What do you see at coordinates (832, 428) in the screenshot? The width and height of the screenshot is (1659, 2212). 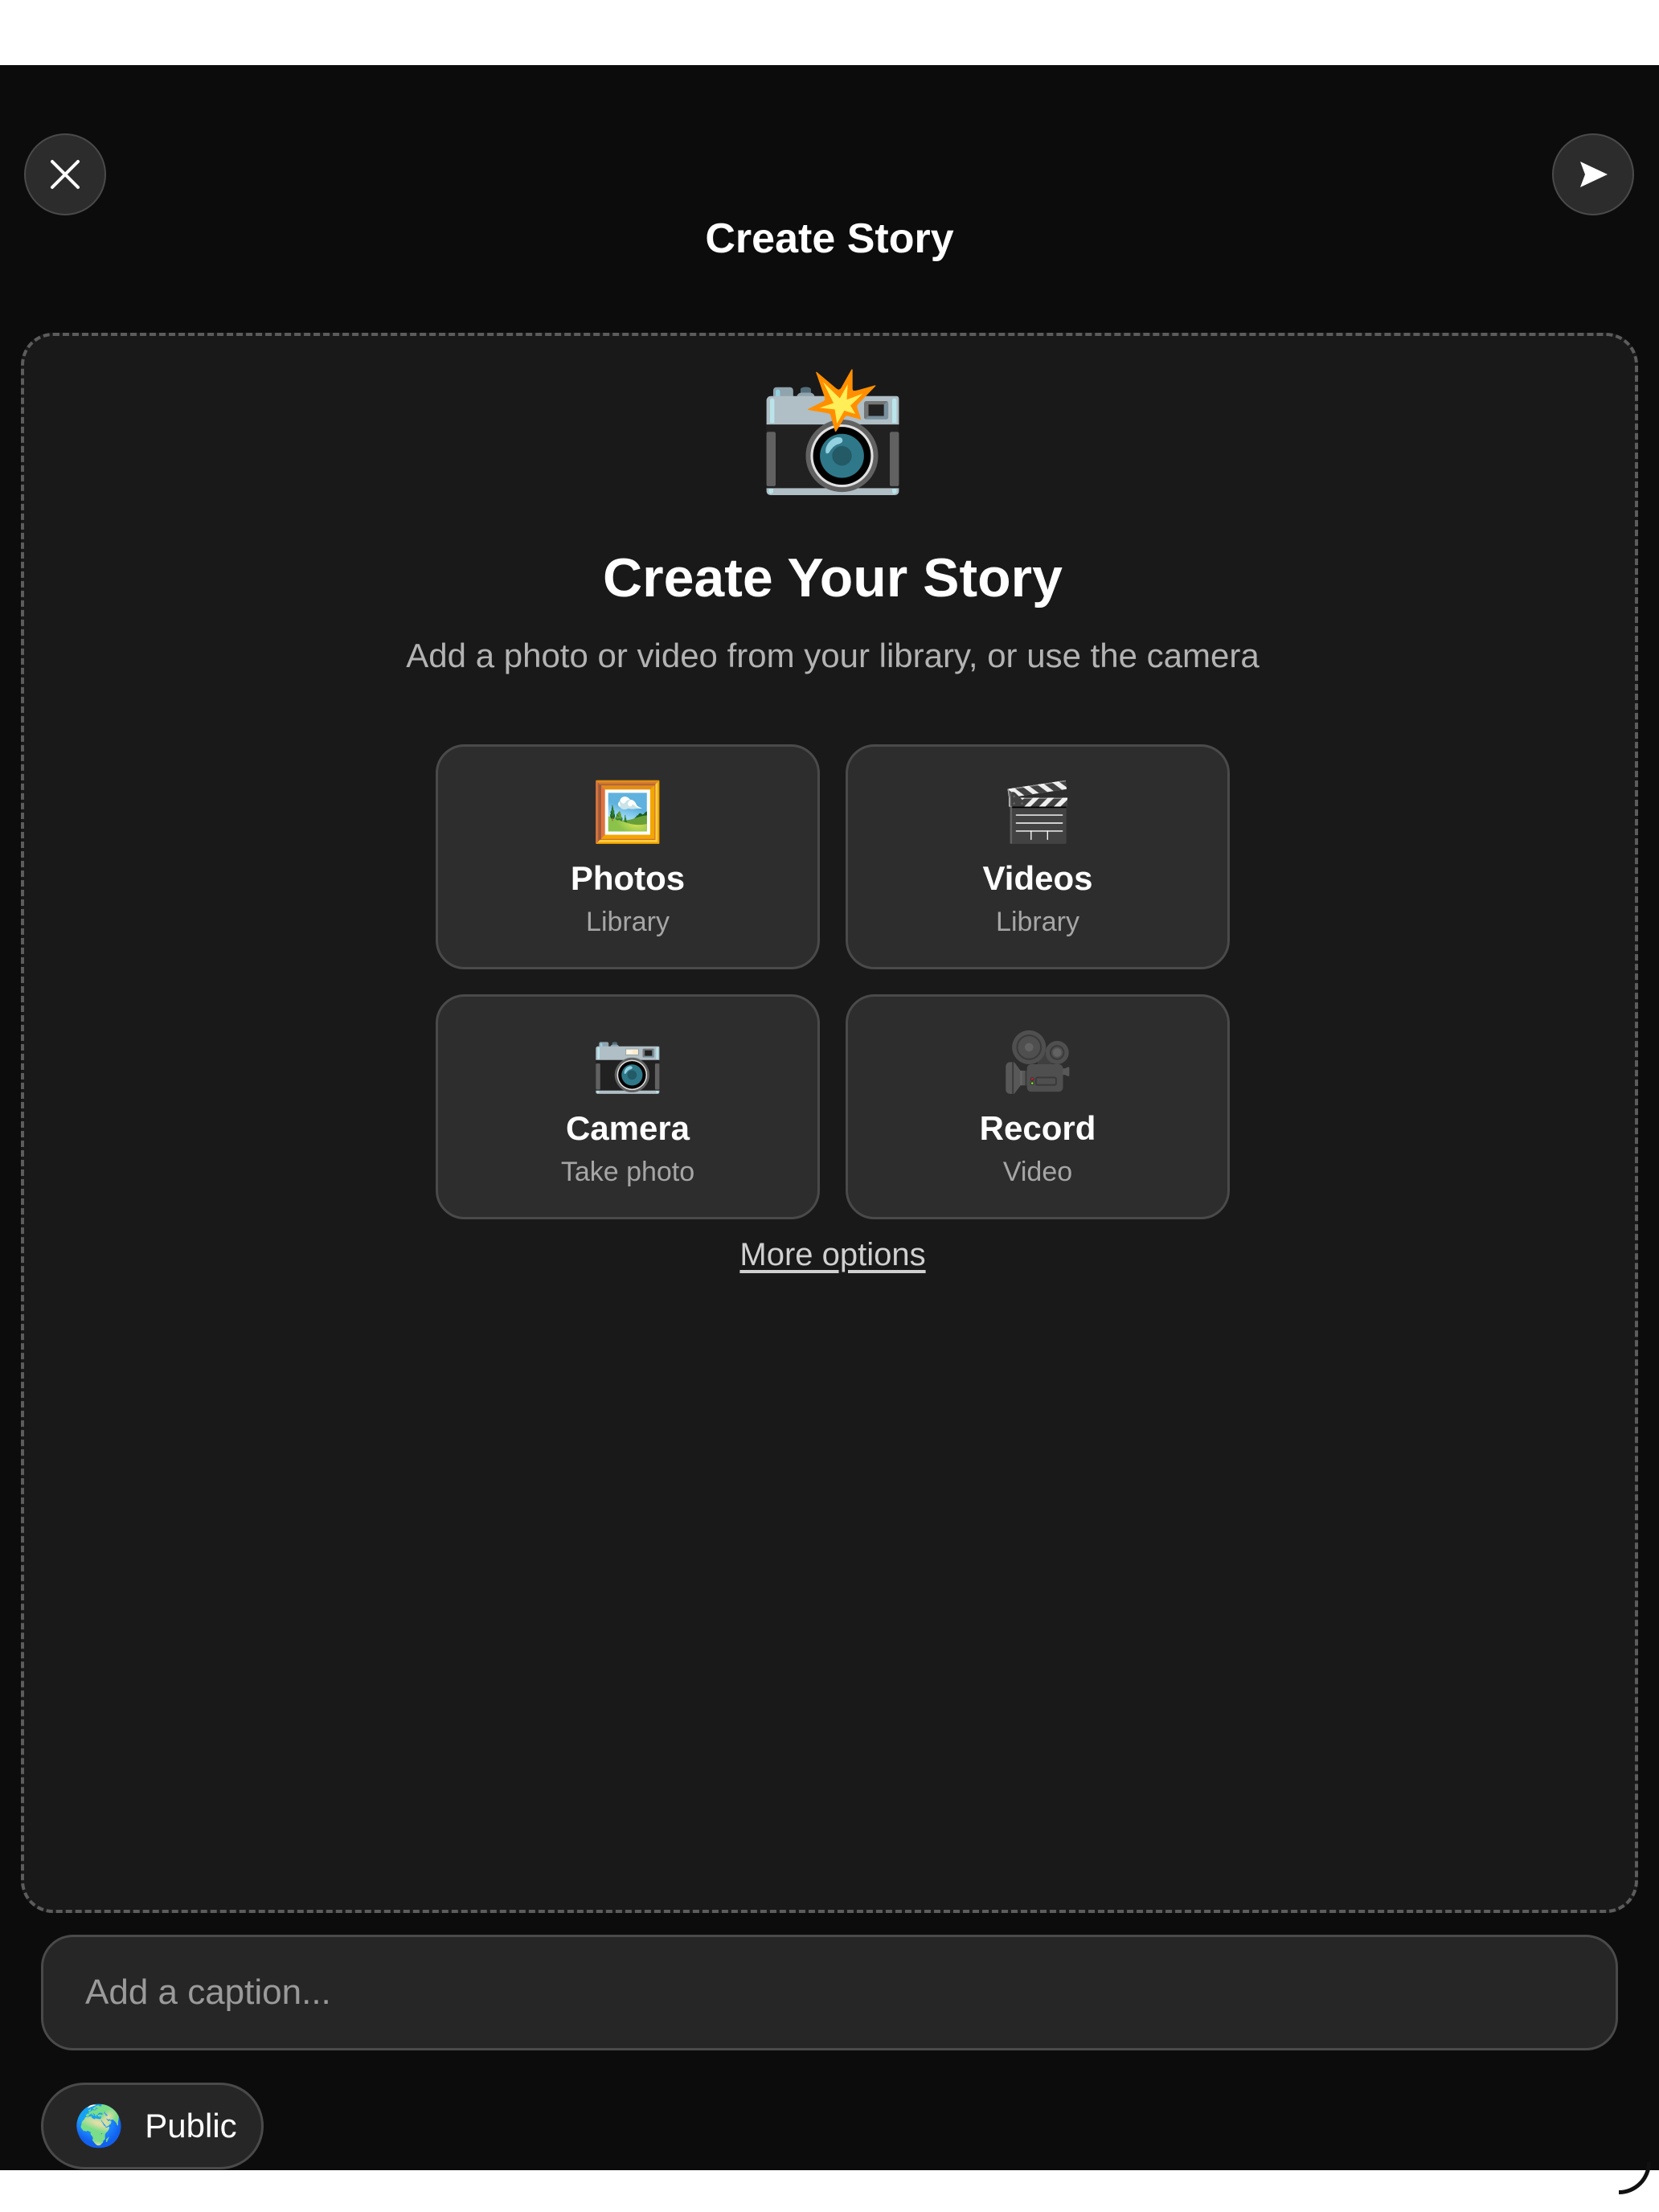 I see `camera-flash-icon: 📸` at bounding box center [832, 428].